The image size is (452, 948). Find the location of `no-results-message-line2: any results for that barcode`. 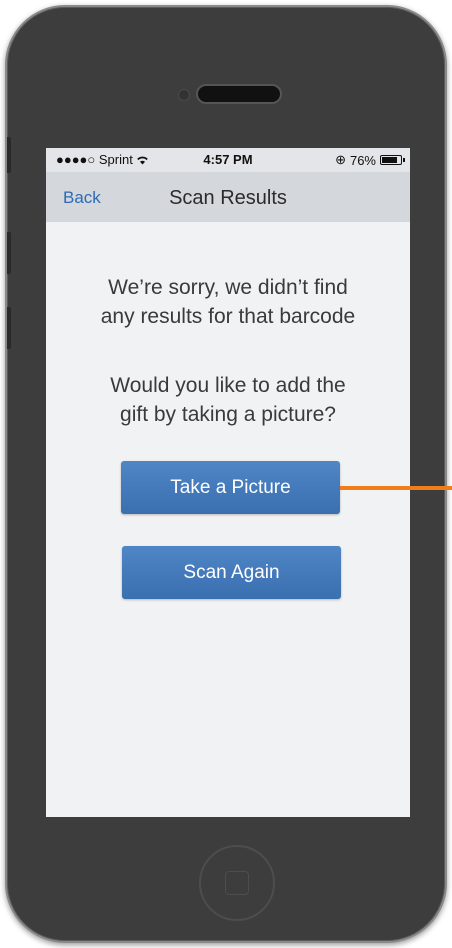

no-results-message-line2: any results for that barcode is located at coordinates (228, 316).